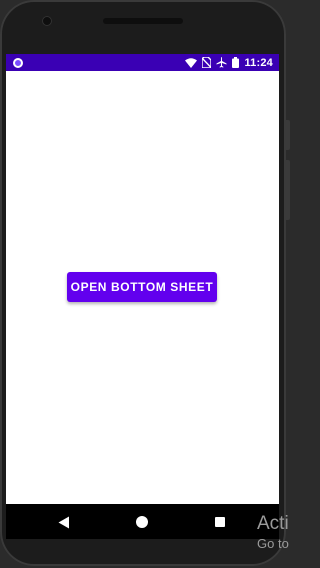 The height and width of the screenshot is (568, 320). Describe the element at coordinates (47, 21) in the screenshot. I see `front-camera` at that location.